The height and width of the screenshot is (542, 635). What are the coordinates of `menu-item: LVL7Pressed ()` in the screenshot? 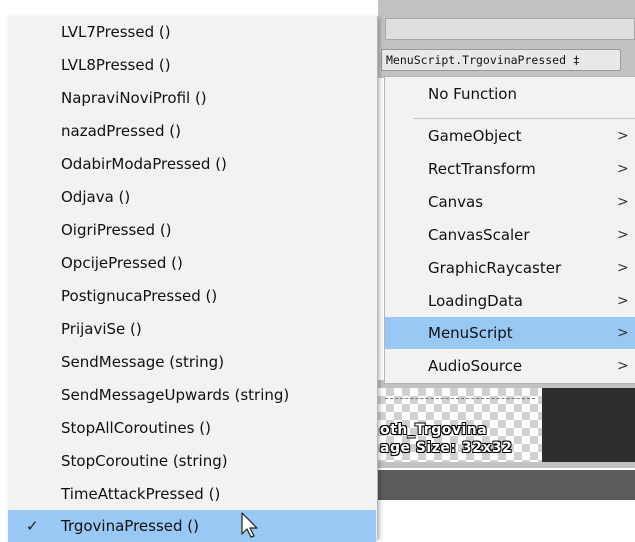 It's located at (192, 32).